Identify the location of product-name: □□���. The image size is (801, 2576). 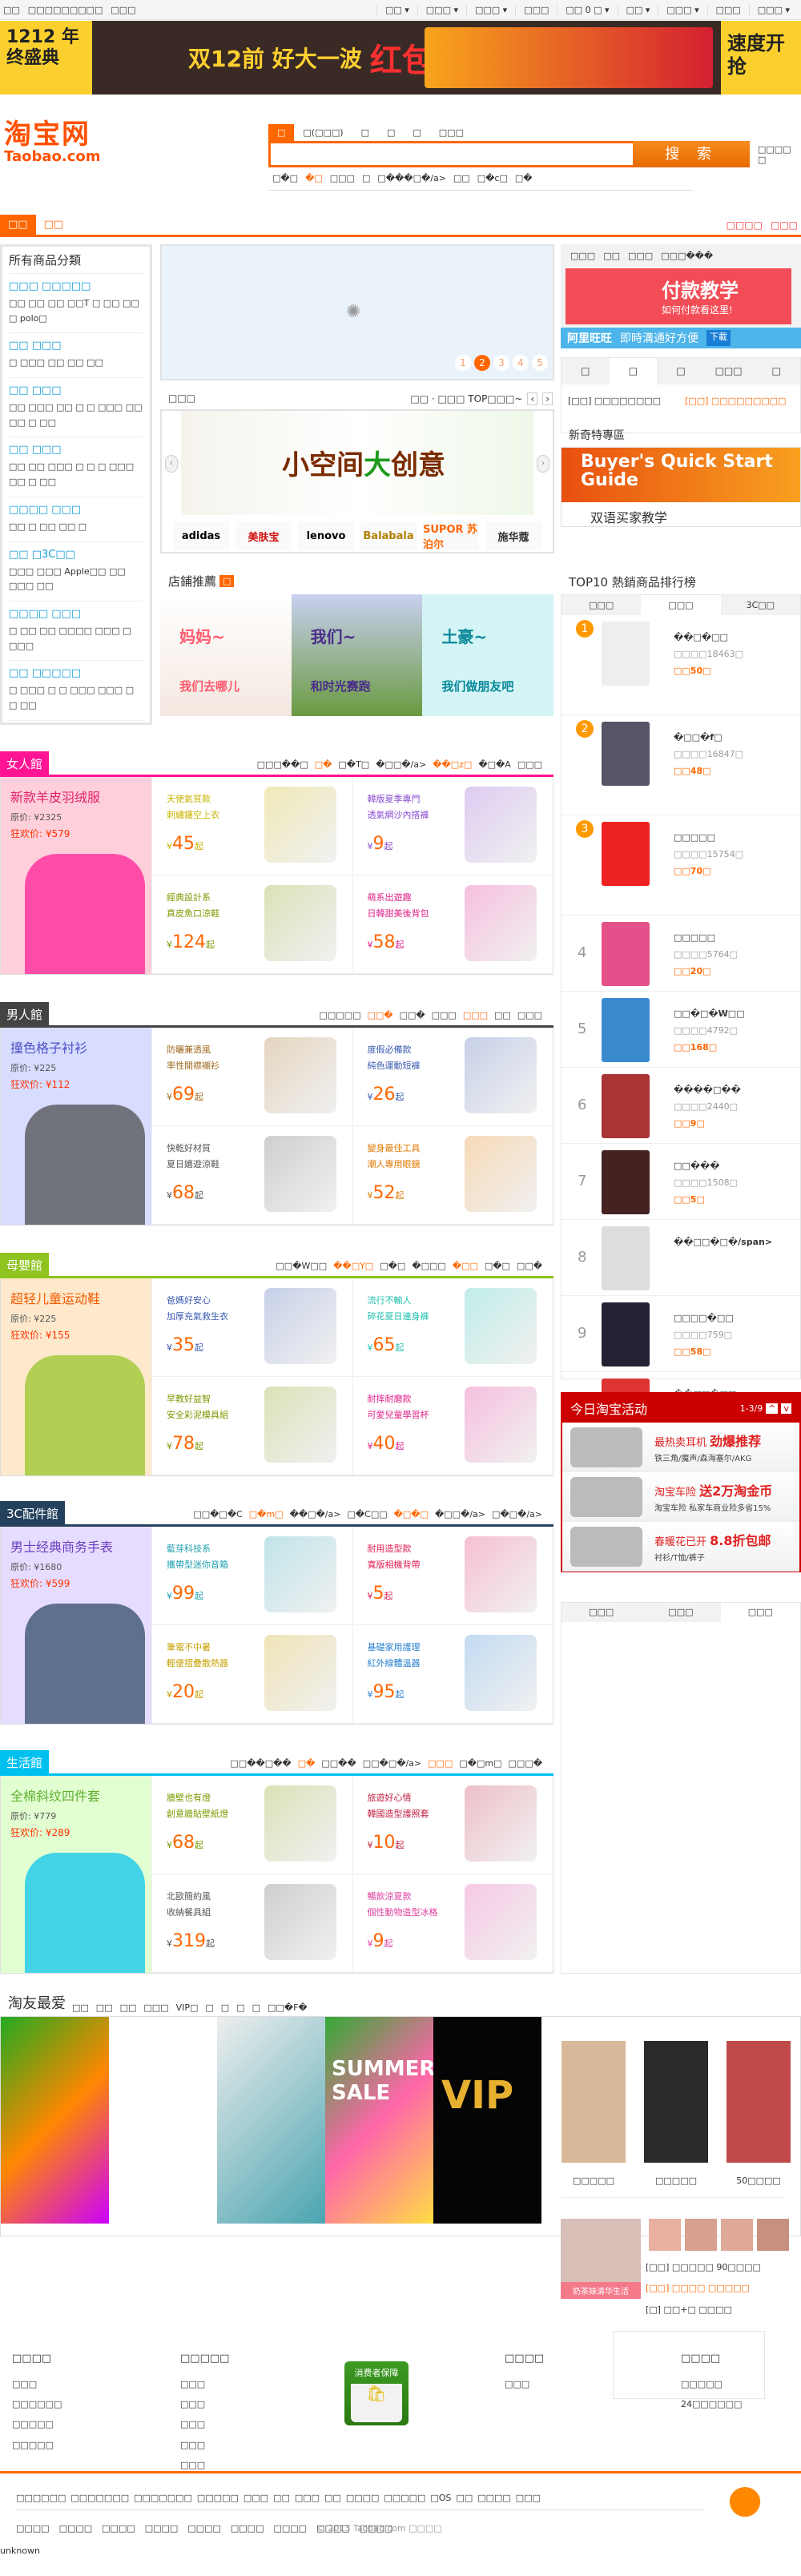
(737, 1166).